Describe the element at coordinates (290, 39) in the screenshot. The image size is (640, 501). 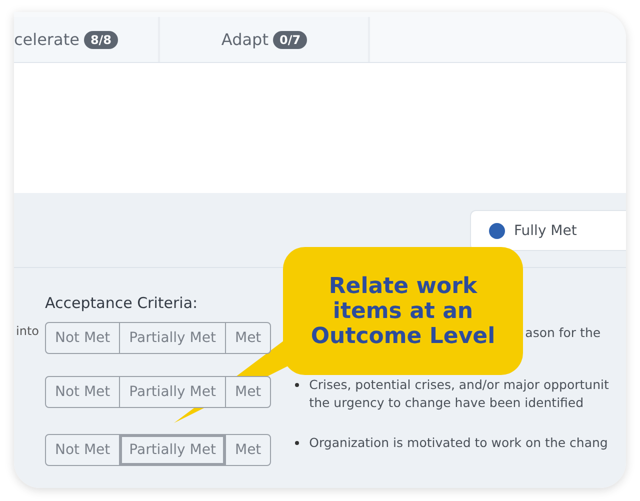
I see `count-badge: 0/7` at that location.